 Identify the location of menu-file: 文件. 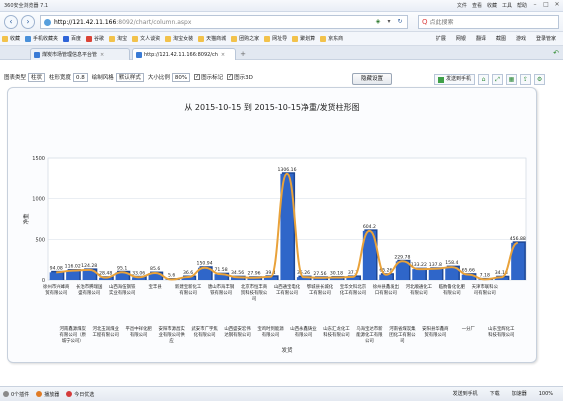
(462, 5).